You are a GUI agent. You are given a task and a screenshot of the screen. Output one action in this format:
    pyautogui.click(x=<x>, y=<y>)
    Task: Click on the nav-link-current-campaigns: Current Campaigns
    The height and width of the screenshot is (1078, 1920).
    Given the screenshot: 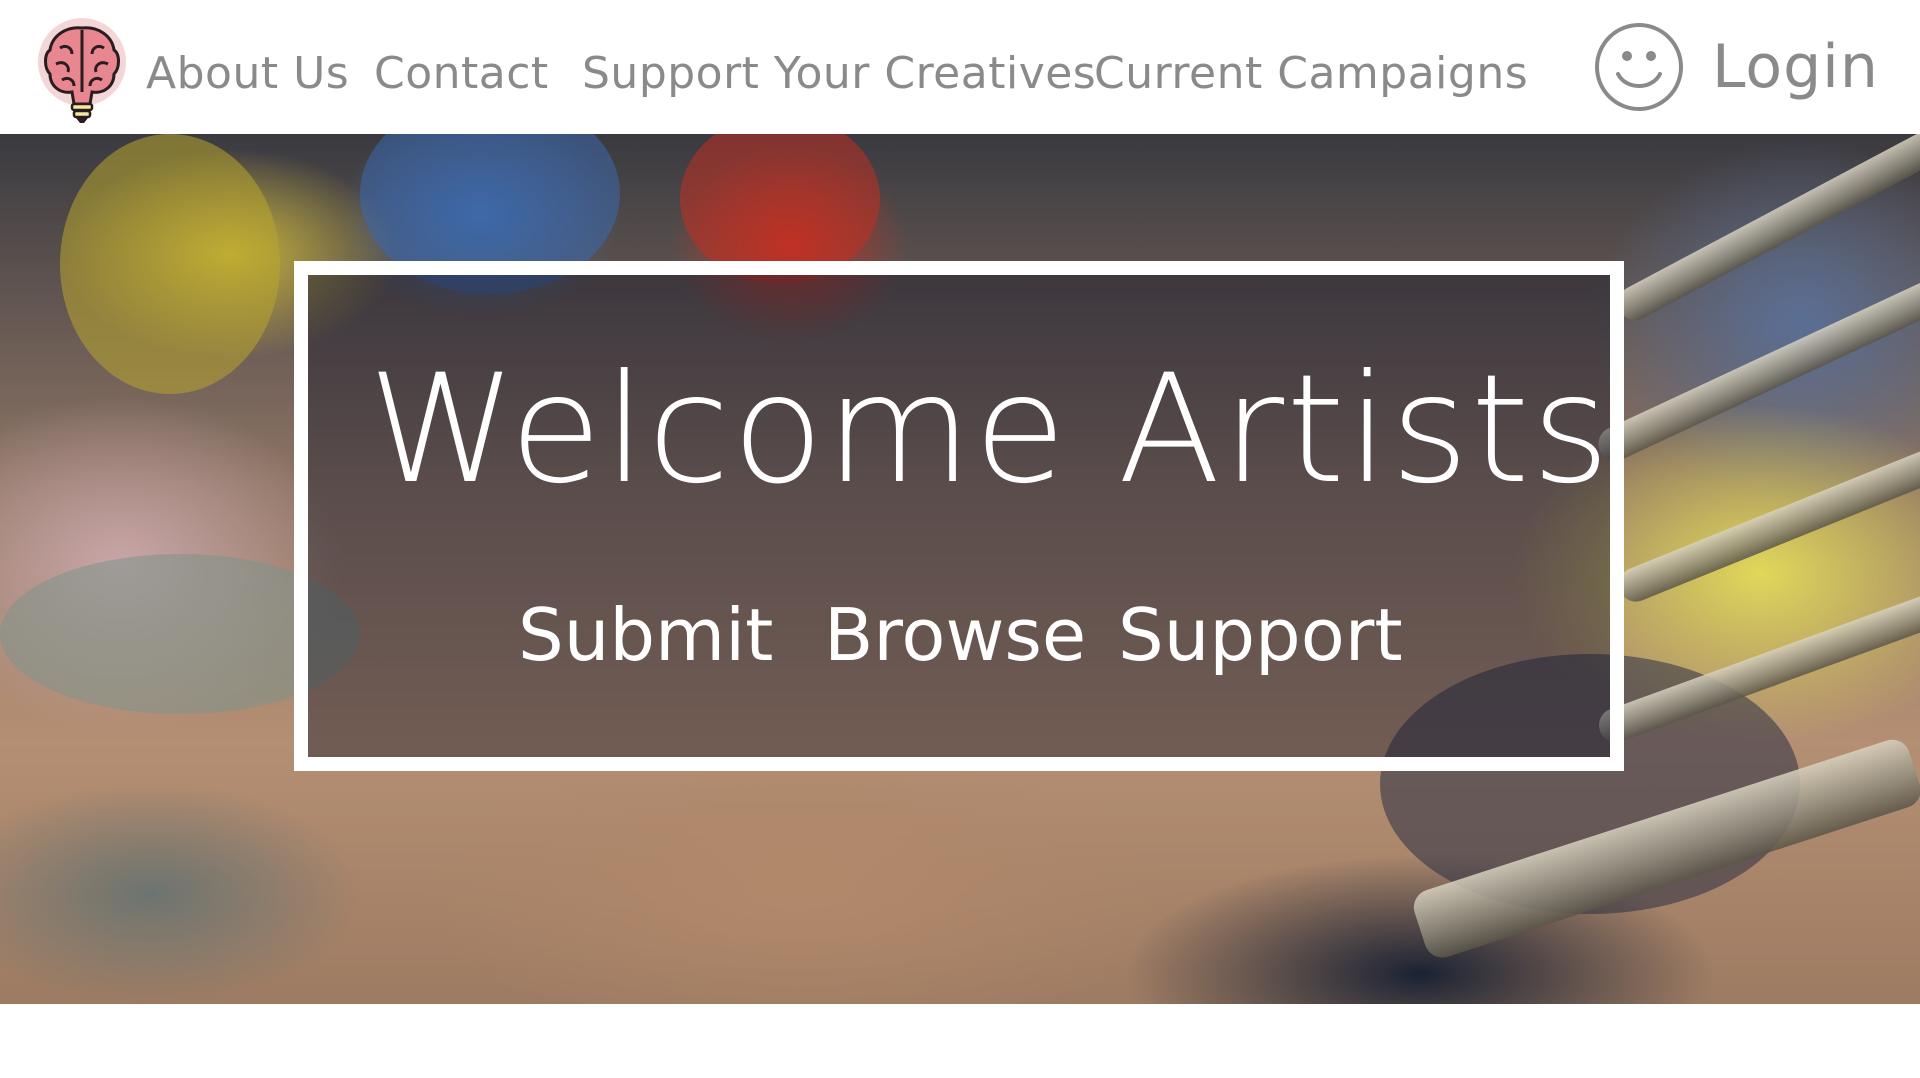 What is the action you would take?
    pyautogui.click(x=1311, y=74)
    